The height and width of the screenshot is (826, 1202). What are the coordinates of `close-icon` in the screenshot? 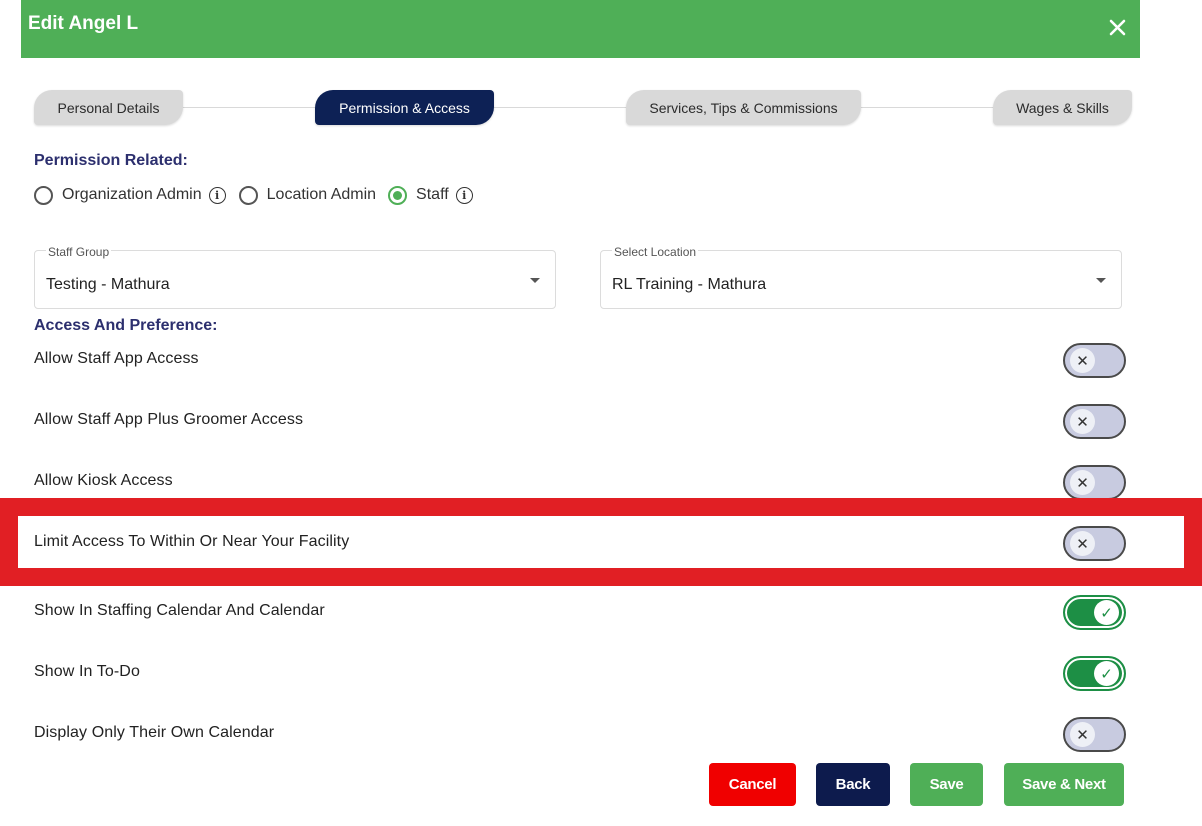 It's located at (1118, 27).